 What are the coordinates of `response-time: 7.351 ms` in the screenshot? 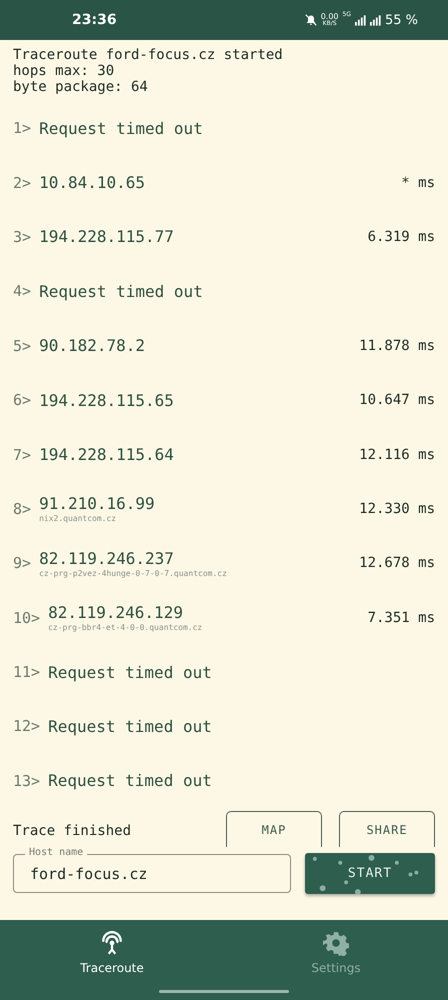 It's located at (401, 618).